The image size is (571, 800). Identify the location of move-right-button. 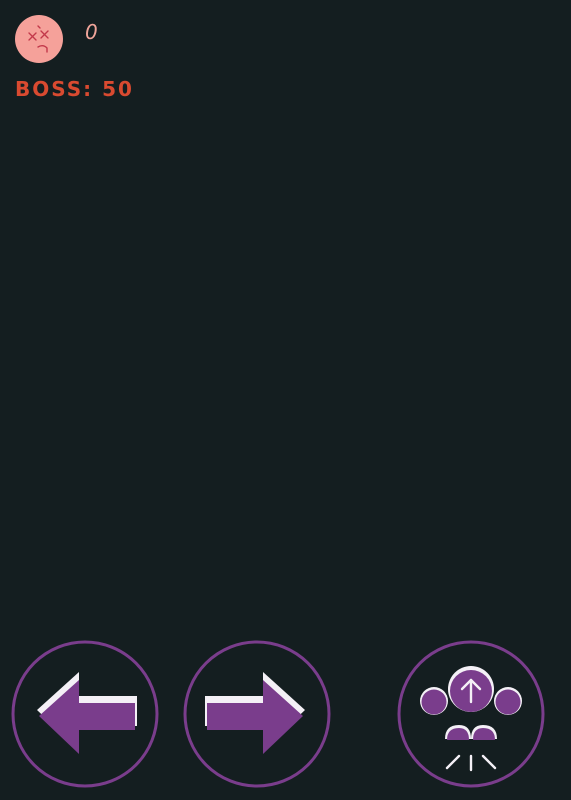
(257, 714).